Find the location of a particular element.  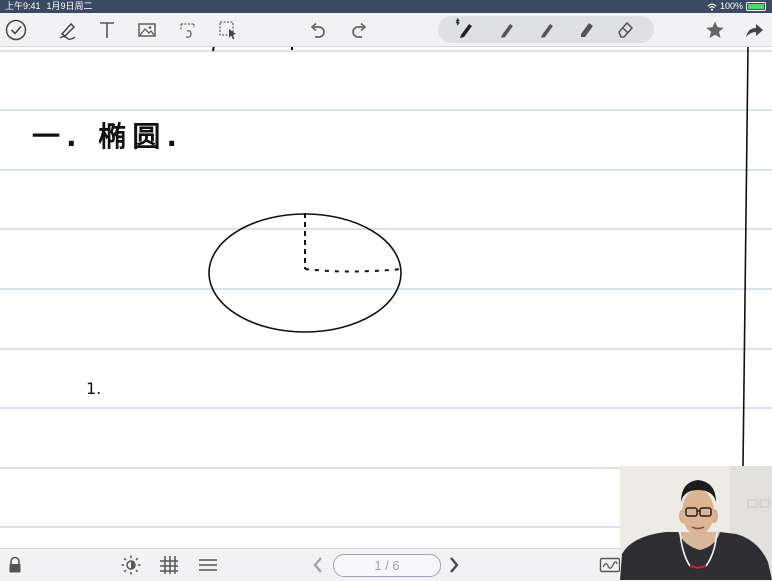

battery-icon is located at coordinates (756, 6).